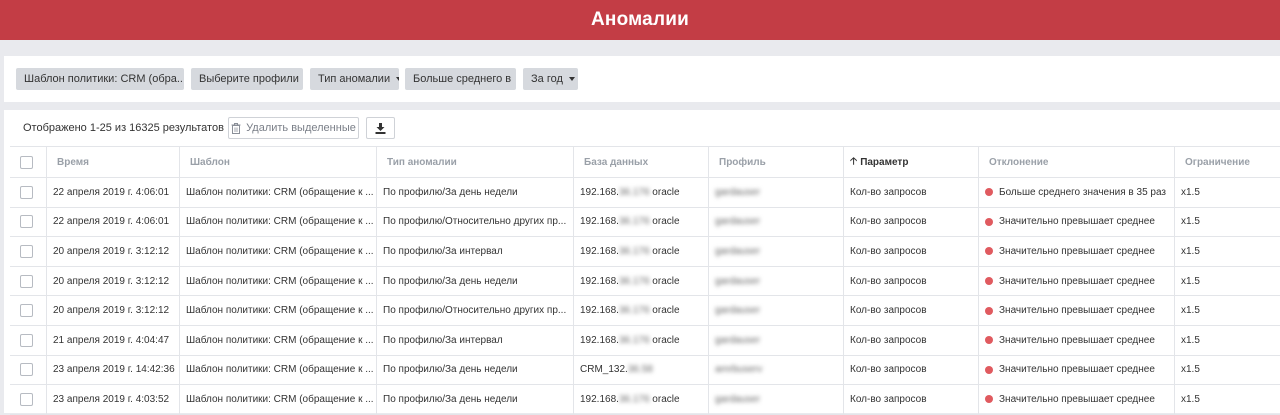  I want to click on column-header-database: База данных, so click(640, 162).